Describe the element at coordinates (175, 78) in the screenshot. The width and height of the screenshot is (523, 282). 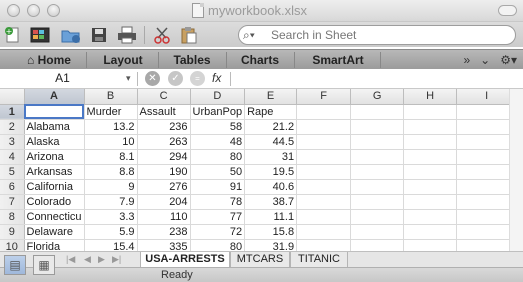
I see `enter-formula-icon: ✓` at that location.